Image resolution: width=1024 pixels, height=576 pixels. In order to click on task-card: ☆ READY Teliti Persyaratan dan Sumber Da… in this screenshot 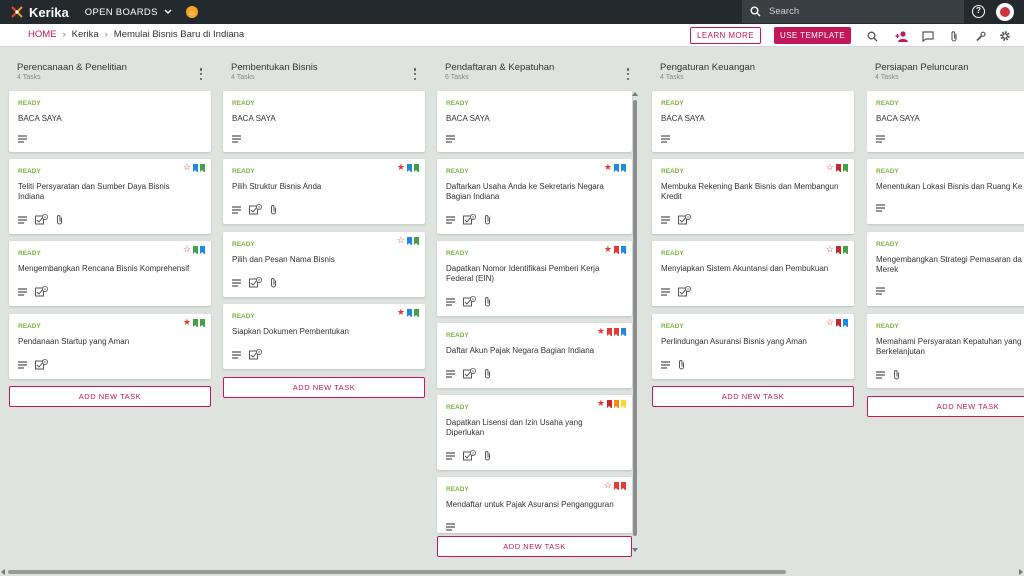, I will do `click(110, 196)`.